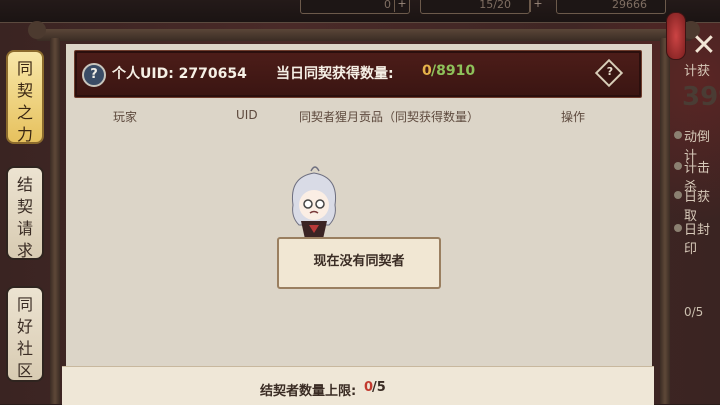 The height and width of the screenshot is (405, 720). What do you see at coordinates (610, 71) in the screenshot?
I see `info-diamond-glyph: ?` at bounding box center [610, 71].